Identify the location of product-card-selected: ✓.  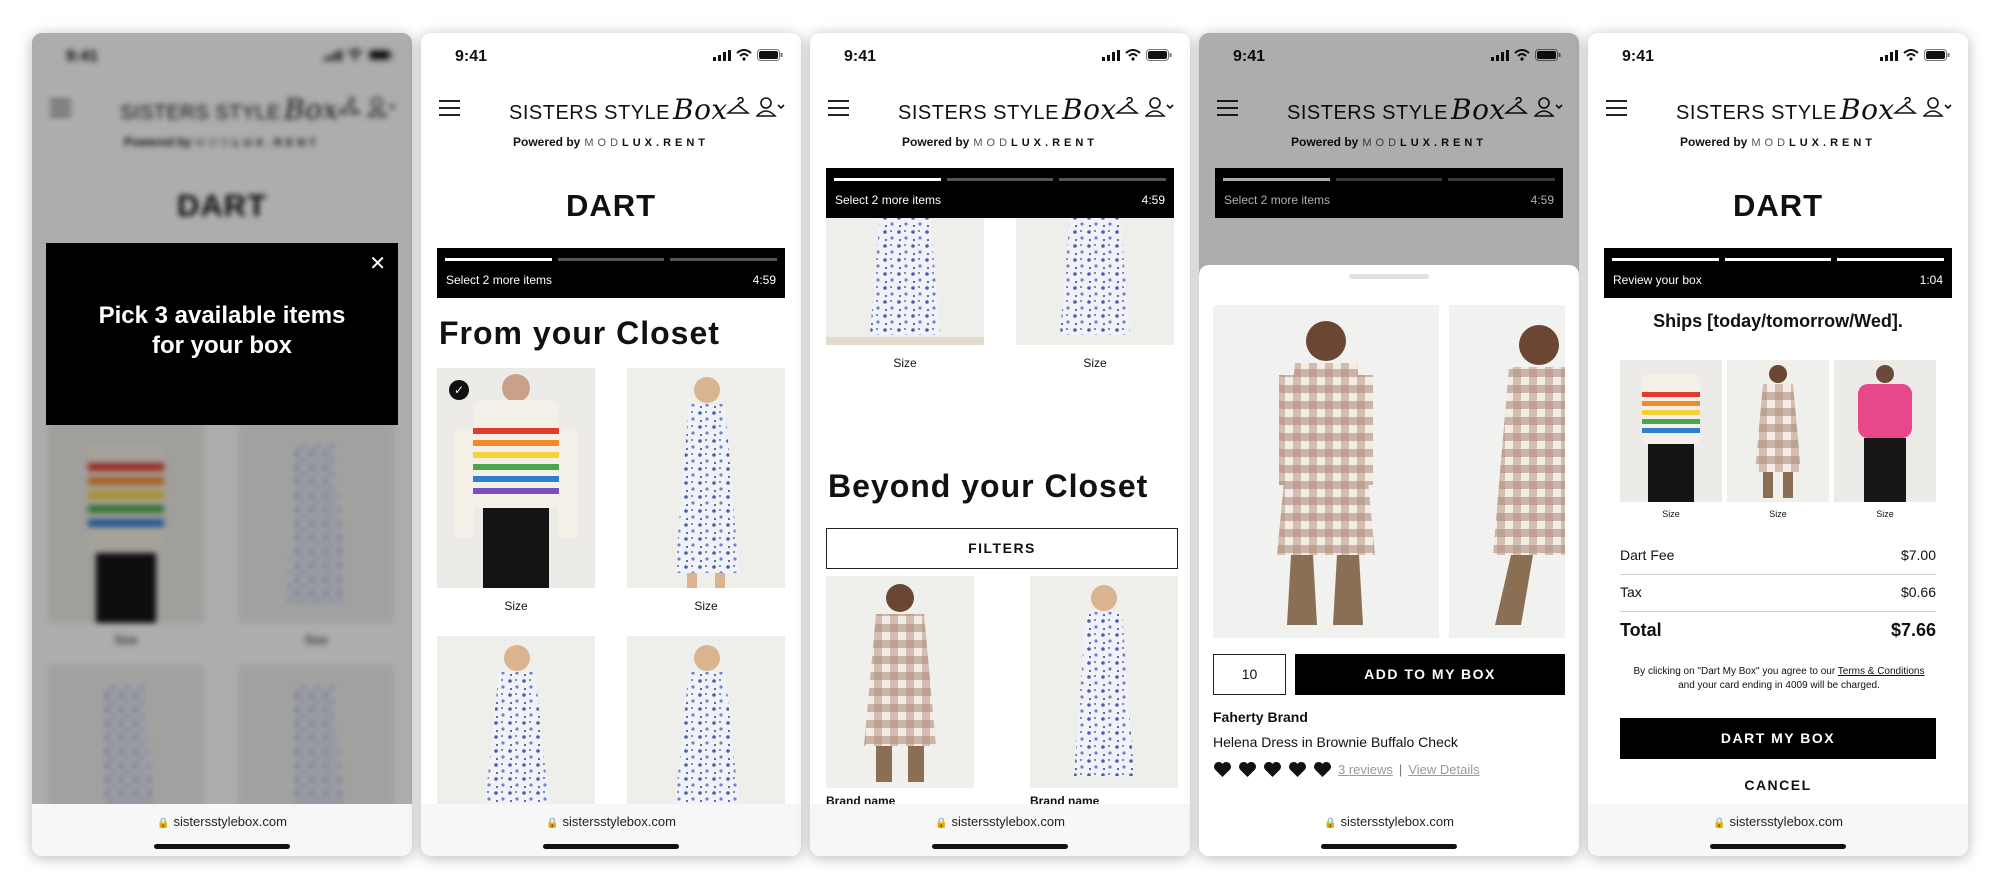
(516, 478).